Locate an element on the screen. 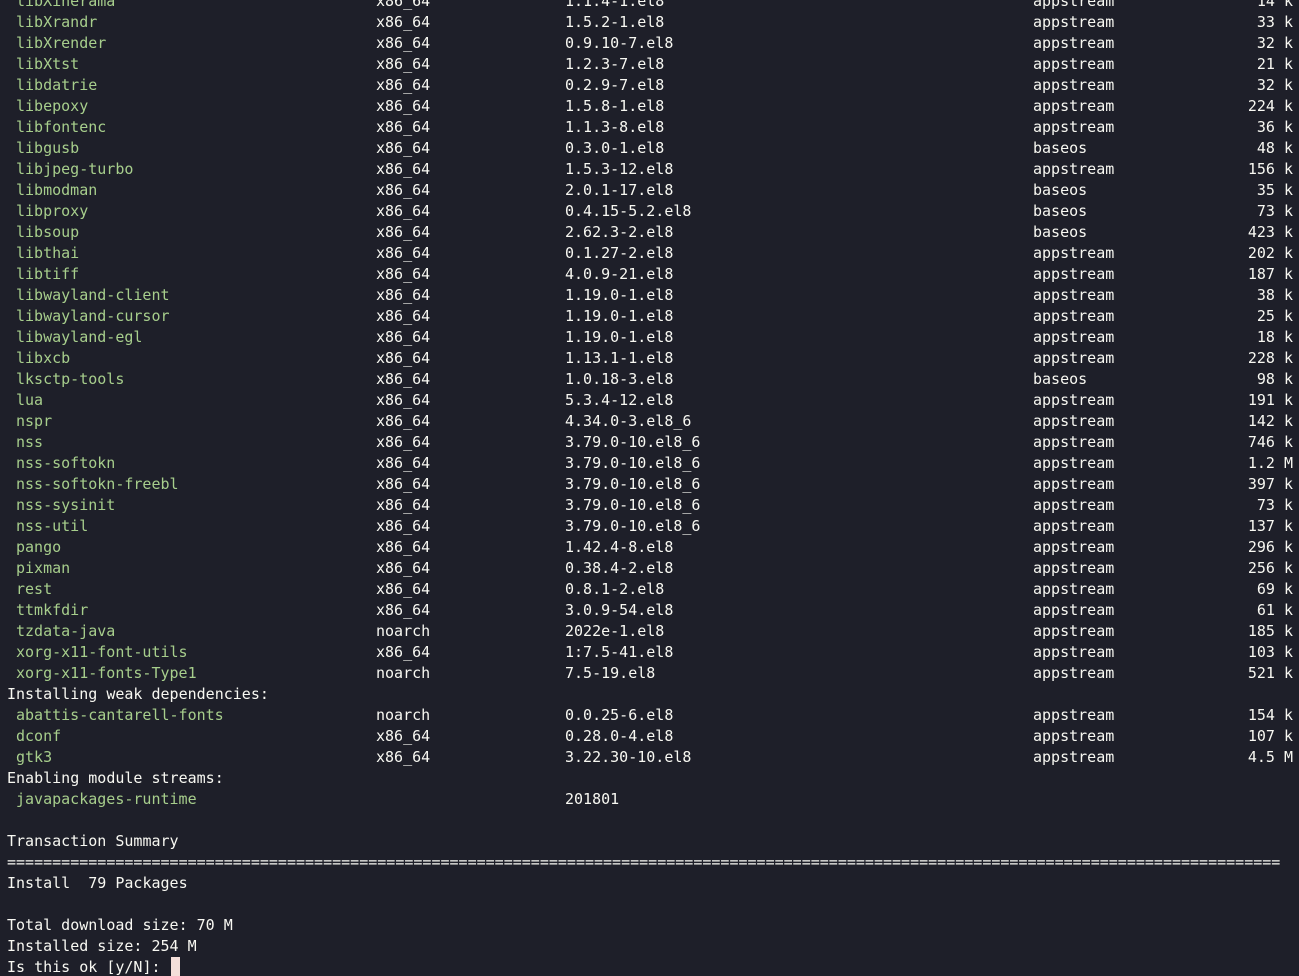 This screenshot has width=1299, height=976. package-name: nss-util is located at coordinates (52, 526).